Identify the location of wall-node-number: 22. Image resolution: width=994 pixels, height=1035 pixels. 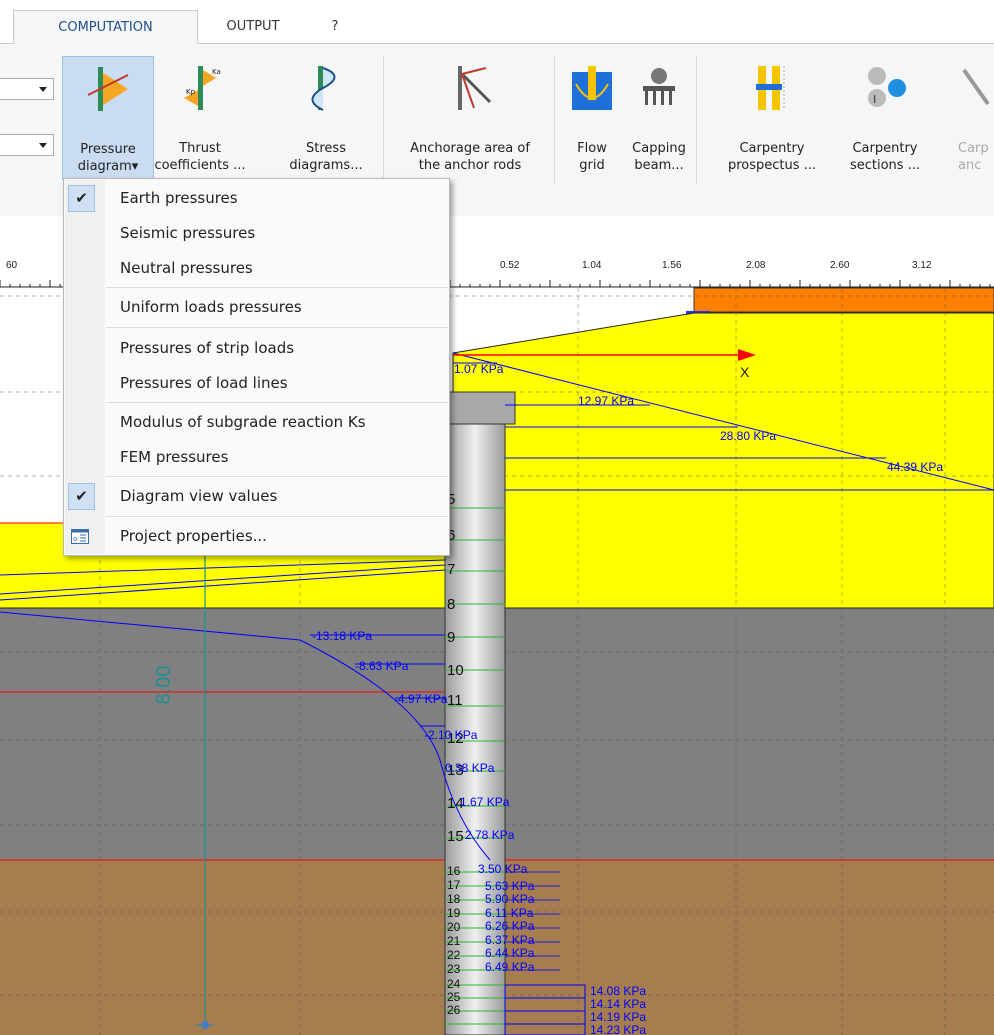
(454, 955).